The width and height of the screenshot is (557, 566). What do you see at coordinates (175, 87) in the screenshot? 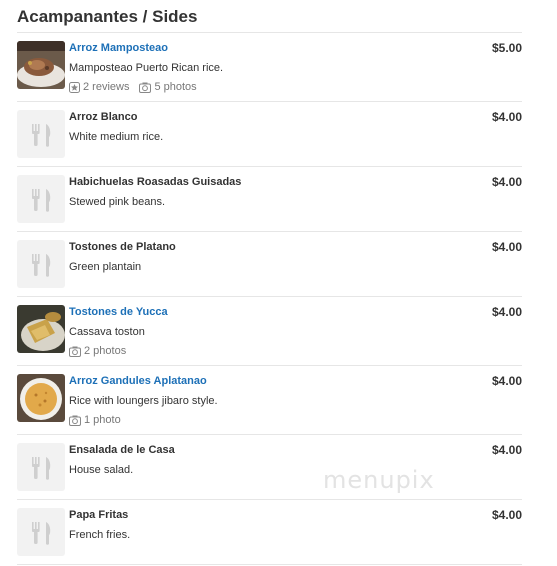
I see `photos-count: 5 photos` at bounding box center [175, 87].